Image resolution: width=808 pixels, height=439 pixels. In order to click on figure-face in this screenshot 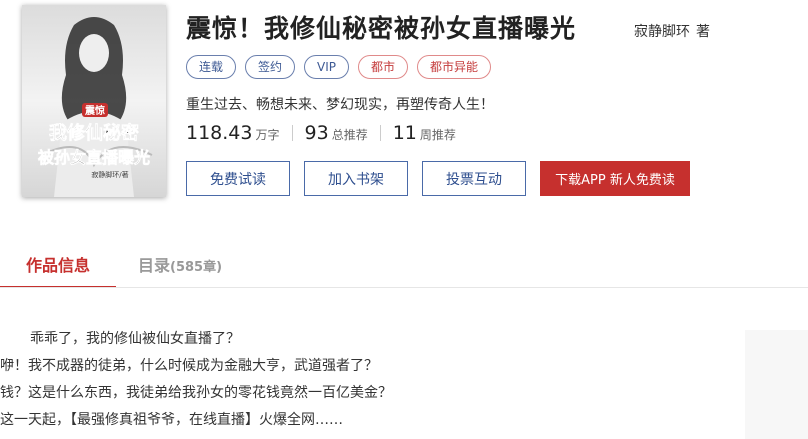, I will do `click(94, 53)`.